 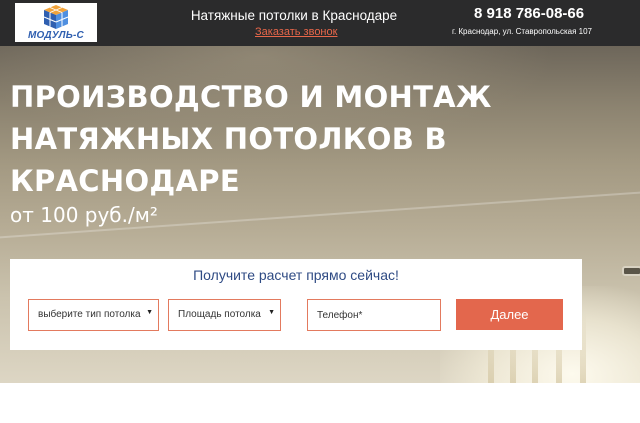 I want to click on address: г. Краснодар, ул. Ставропольская 107, so click(x=522, y=31).